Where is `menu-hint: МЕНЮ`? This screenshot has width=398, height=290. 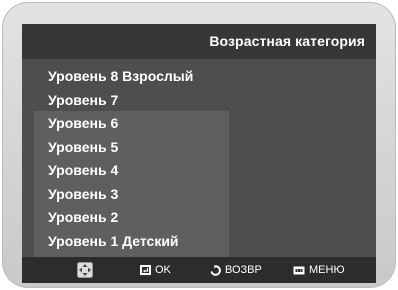 menu-hint: МЕНЮ is located at coordinates (319, 270).